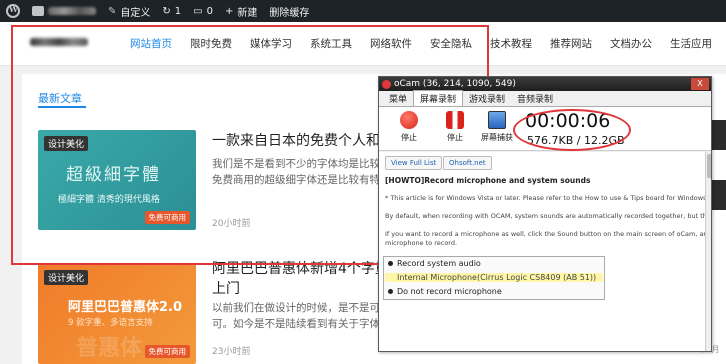 The height and width of the screenshot is (364, 726). Describe the element at coordinates (38, 11) in the screenshot. I see `home-icon` at that location.